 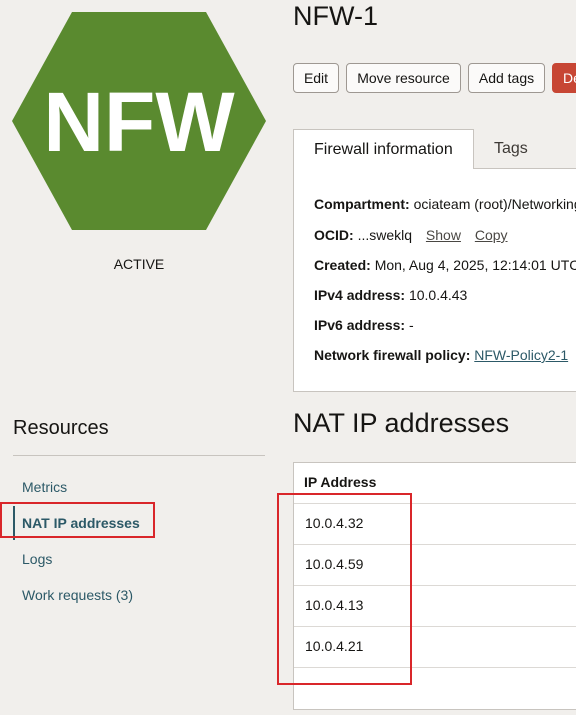 What do you see at coordinates (77, 520) in the screenshot?
I see `highlight-box-nav` at bounding box center [77, 520].